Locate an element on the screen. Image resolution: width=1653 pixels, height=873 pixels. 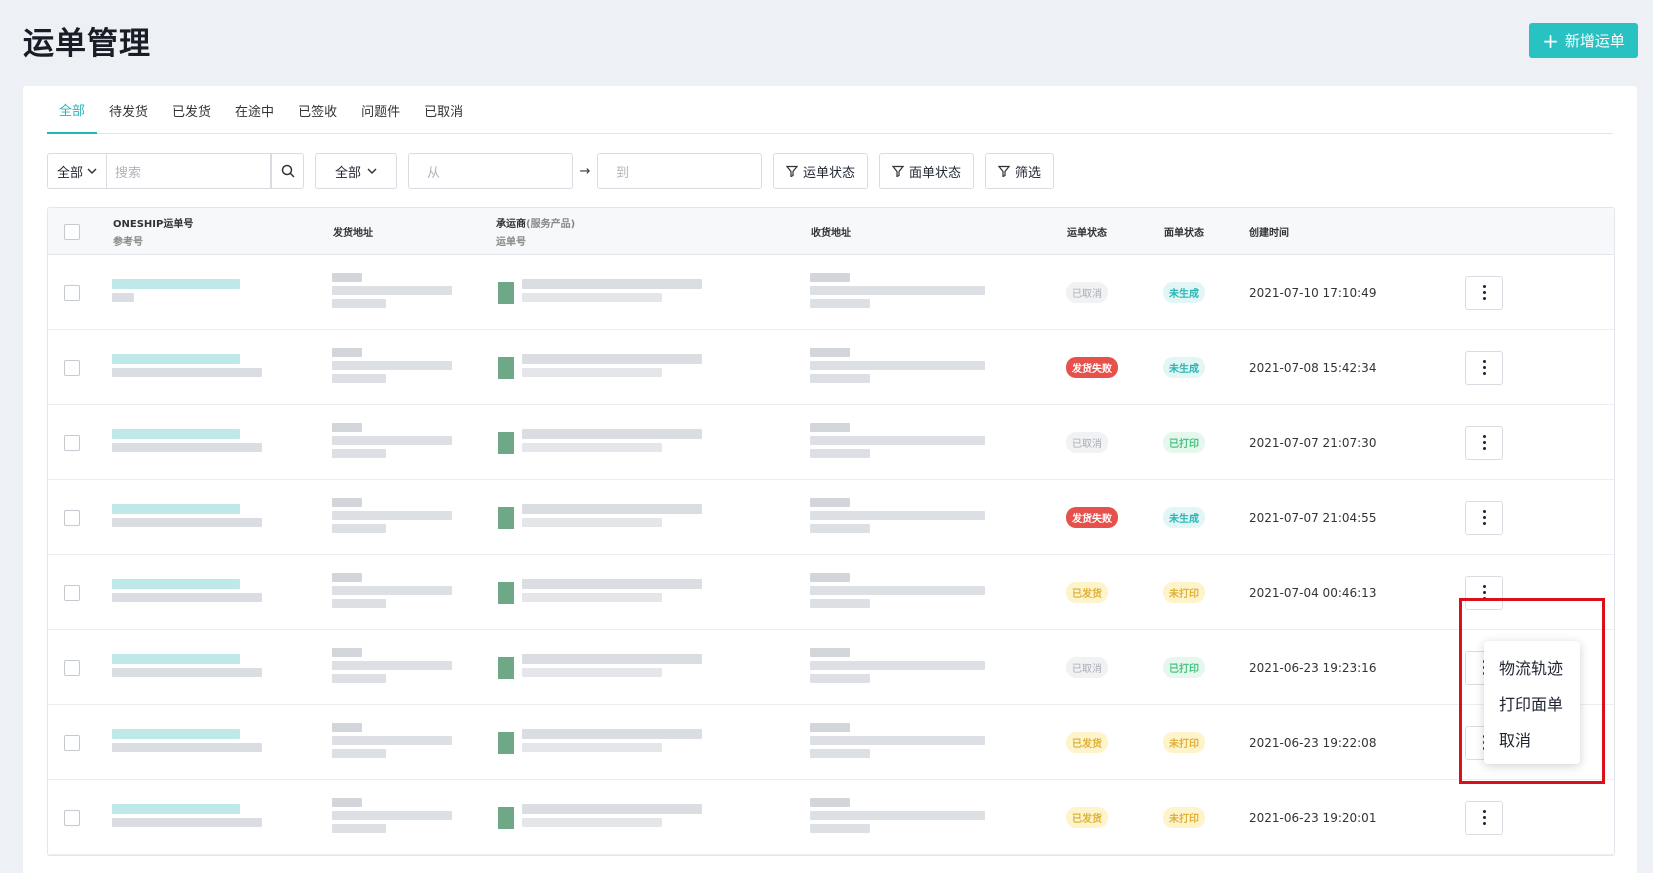
created-time: 2021-07-08 15:42:34 is located at coordinates (1313, 367).